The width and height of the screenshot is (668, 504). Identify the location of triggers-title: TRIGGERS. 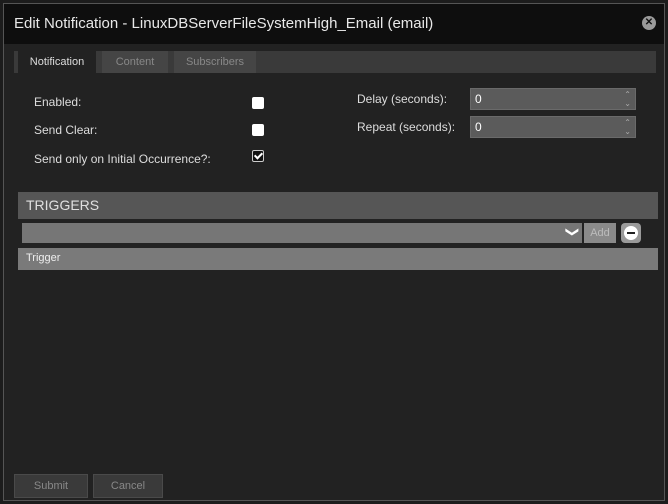
(63, 205).